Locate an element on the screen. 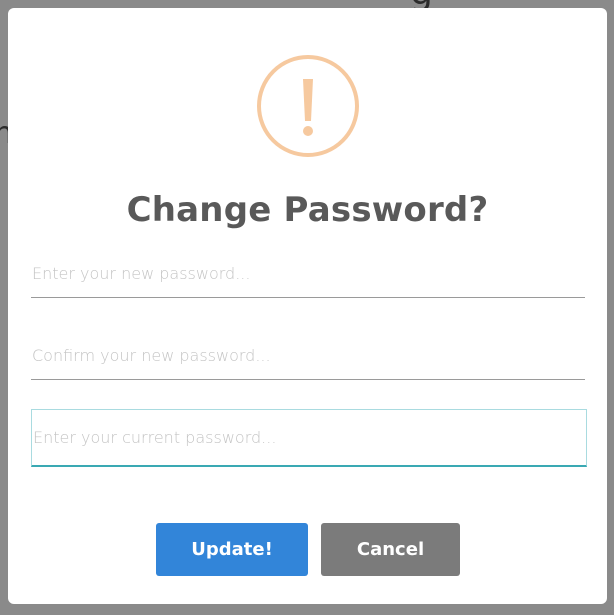 Image resolution: width=614 pixels, height=615 pixels. dialog-title: Change Password? is located at coordinates (307, 210).